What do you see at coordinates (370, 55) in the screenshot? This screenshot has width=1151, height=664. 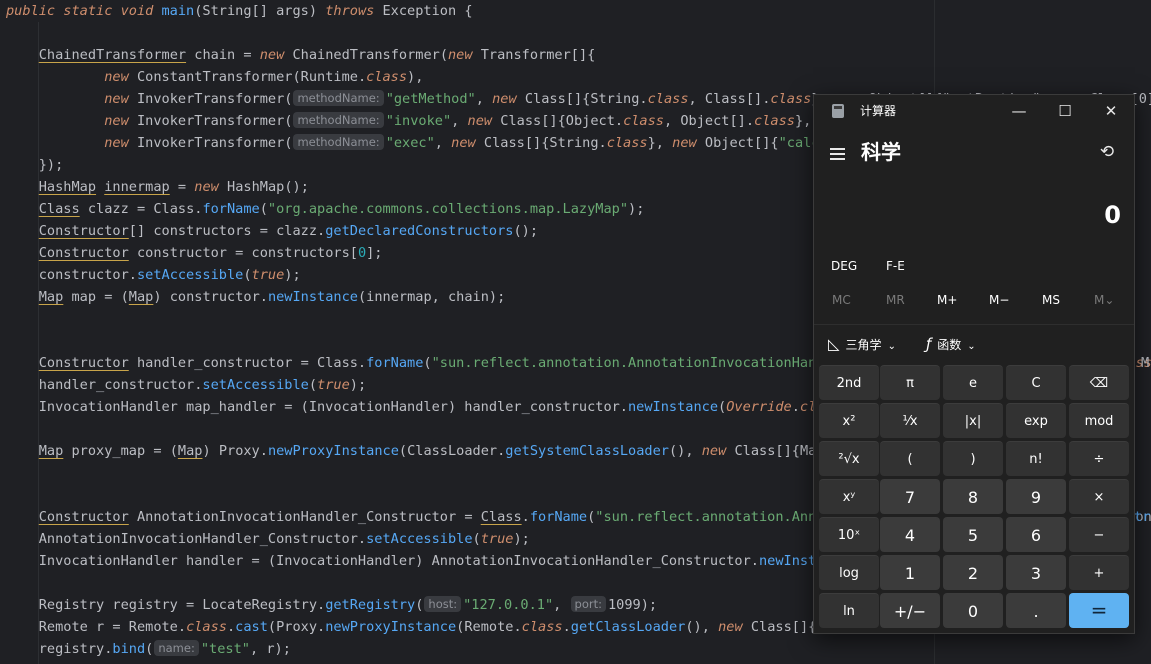 I see `code-token: ChainedTransformer(` at bounding box center [370, 55].